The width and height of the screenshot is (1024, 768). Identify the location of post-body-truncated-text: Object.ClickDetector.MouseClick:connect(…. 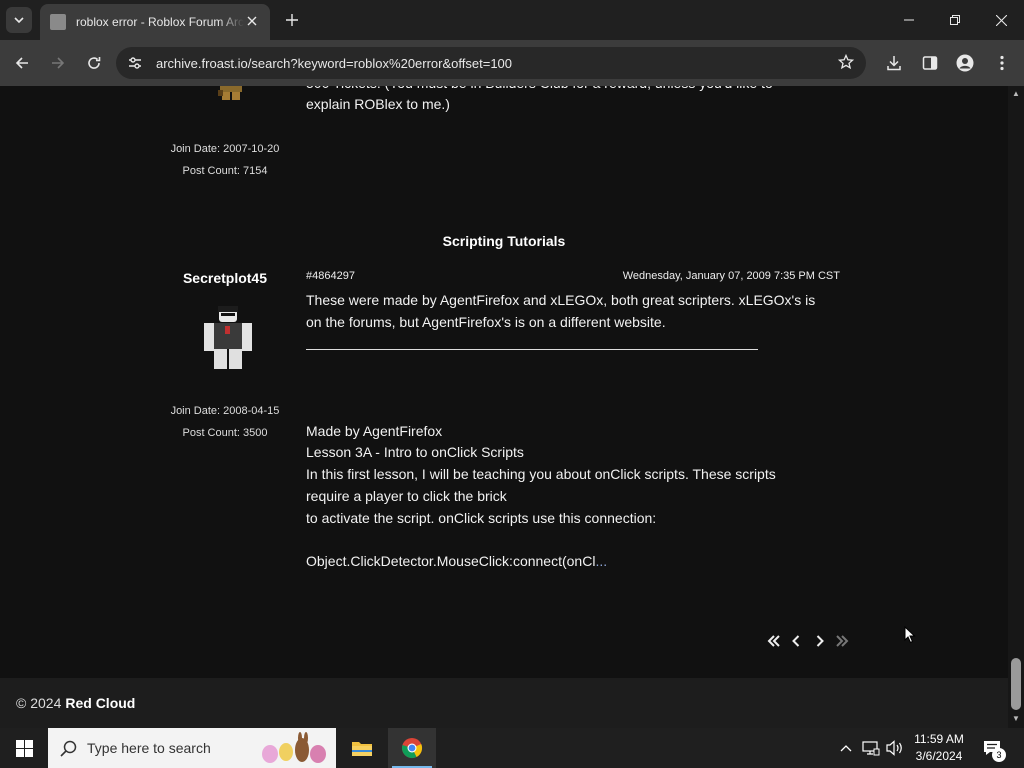
(451, 561).